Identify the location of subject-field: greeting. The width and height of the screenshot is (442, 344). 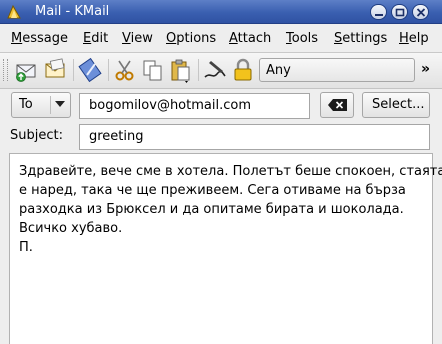
(254, 137).